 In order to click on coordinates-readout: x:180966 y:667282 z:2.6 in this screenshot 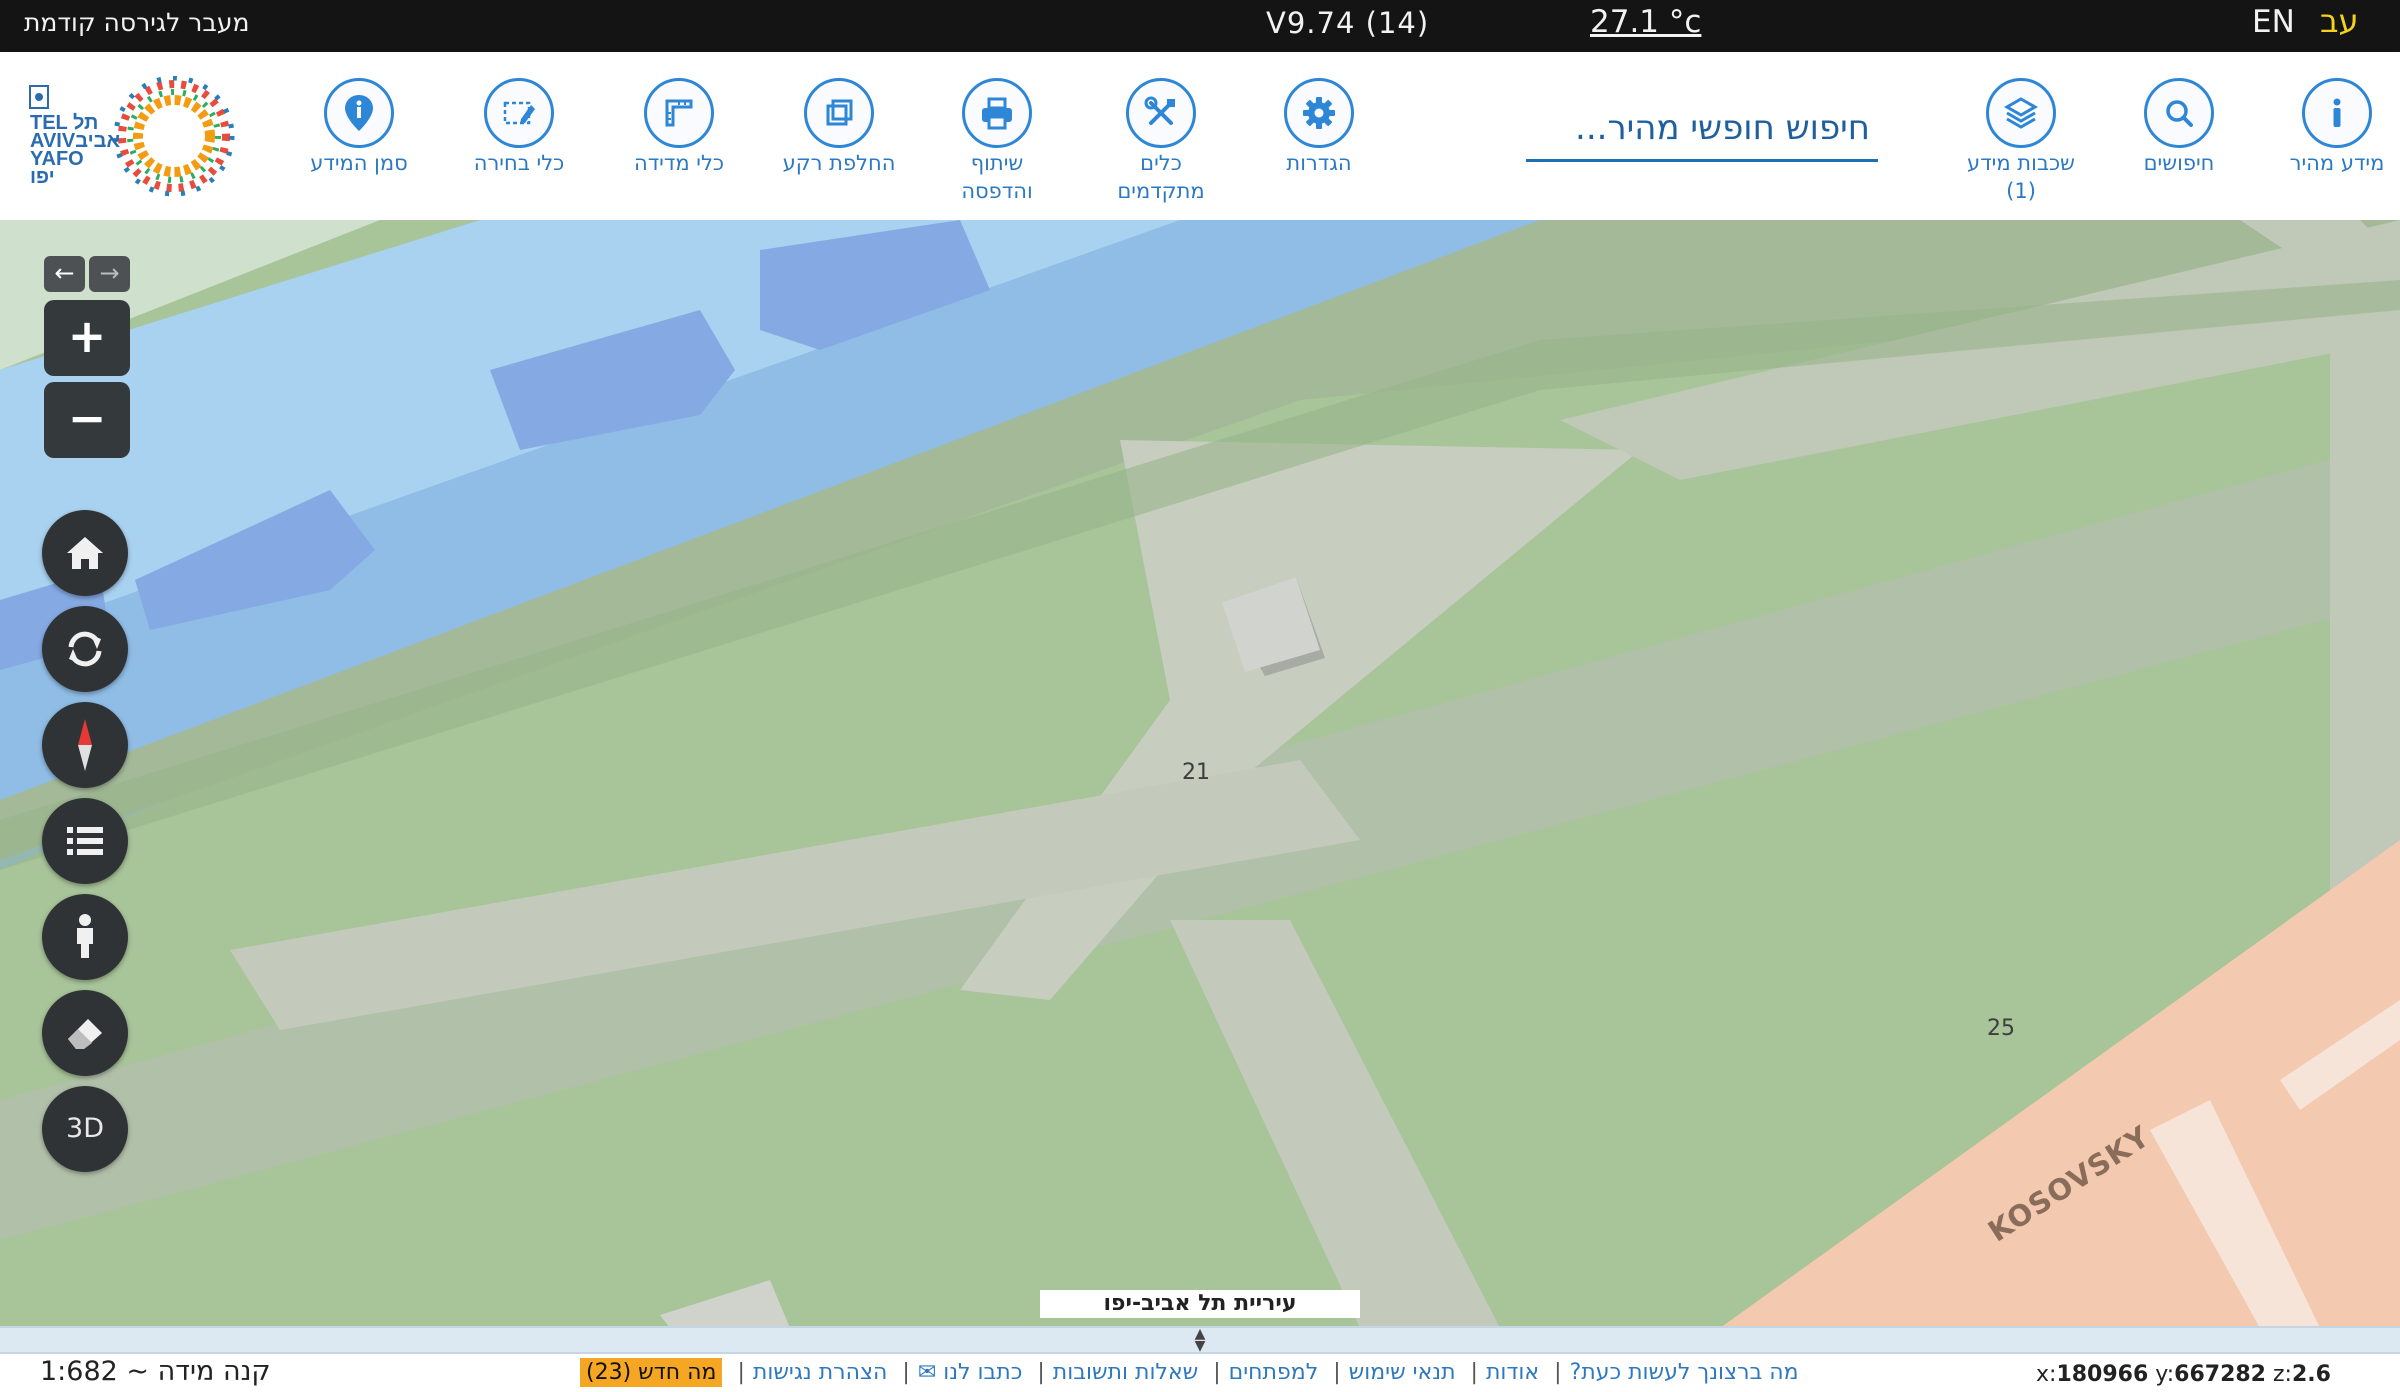, I will do `click(2183, 1374)`.